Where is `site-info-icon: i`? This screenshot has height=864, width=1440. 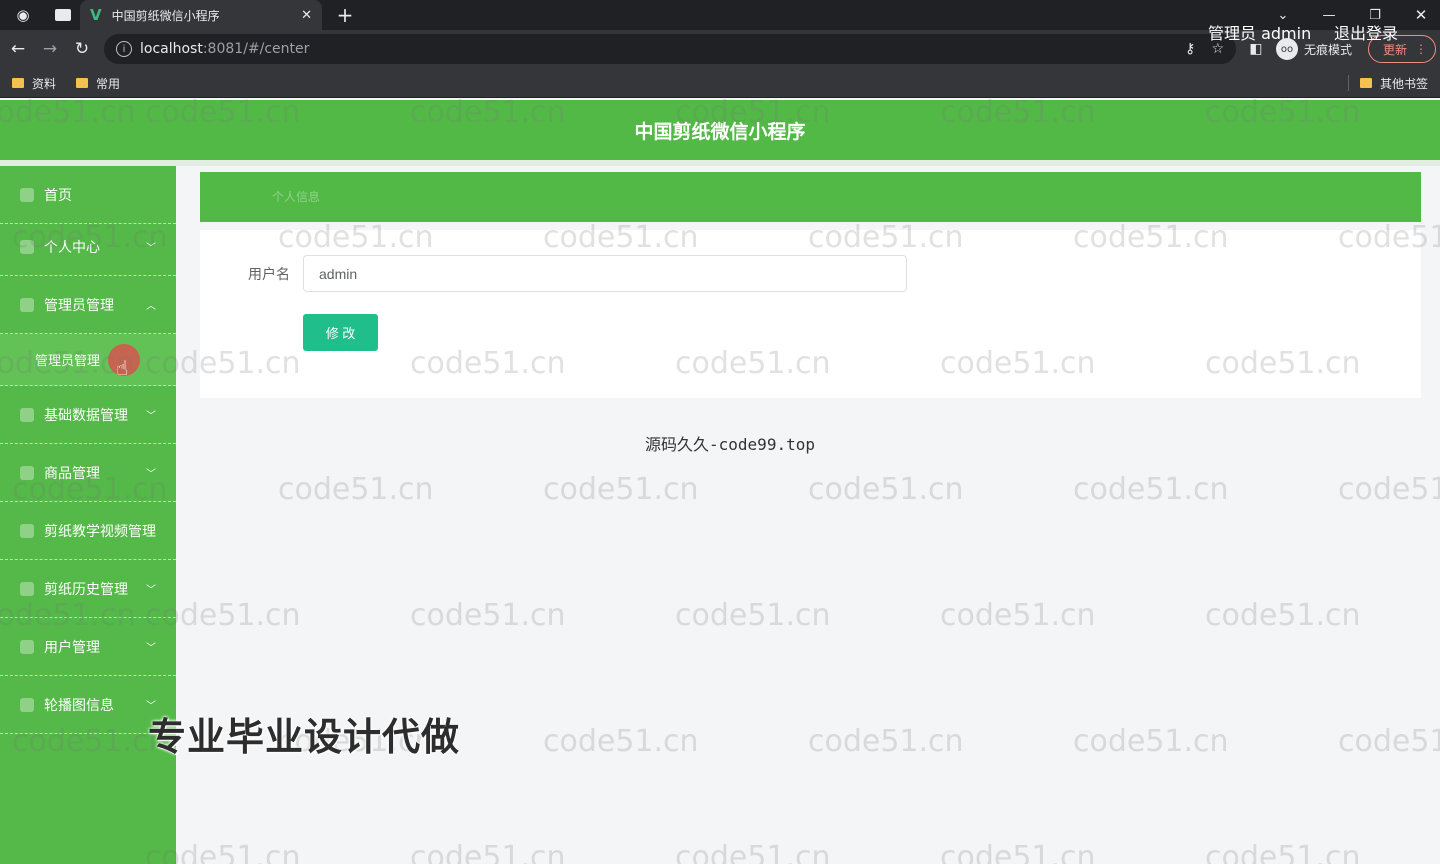 site-info-icon: i is located at coordinates (124, 49).